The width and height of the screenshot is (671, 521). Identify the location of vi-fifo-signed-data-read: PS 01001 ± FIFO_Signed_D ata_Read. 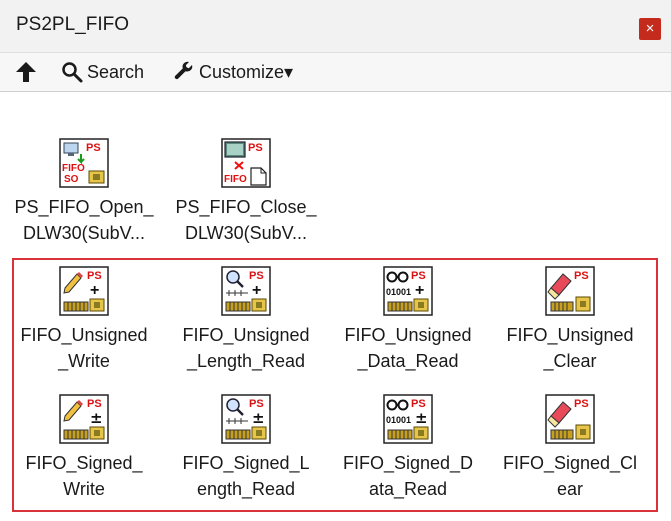
(408, 448).